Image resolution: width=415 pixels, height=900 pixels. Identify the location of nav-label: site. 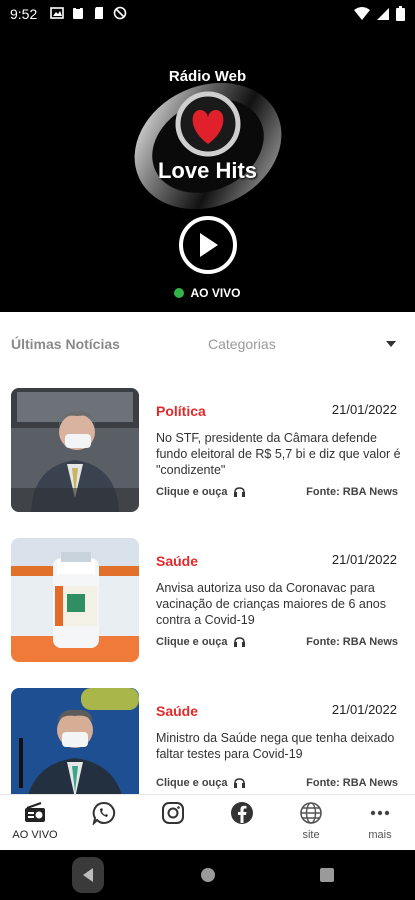
(311, 835).